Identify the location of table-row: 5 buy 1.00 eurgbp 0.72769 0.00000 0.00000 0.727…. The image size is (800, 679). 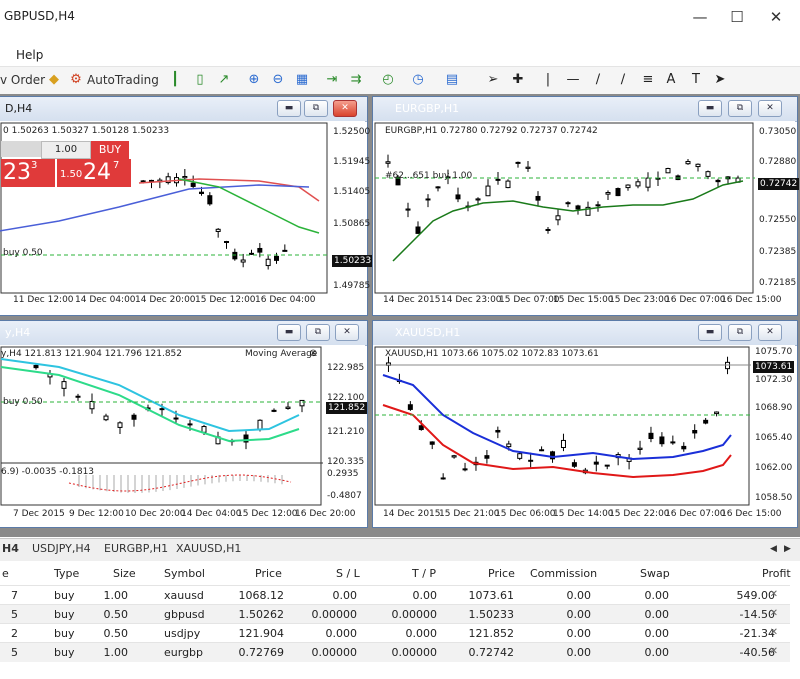
(395, 652).